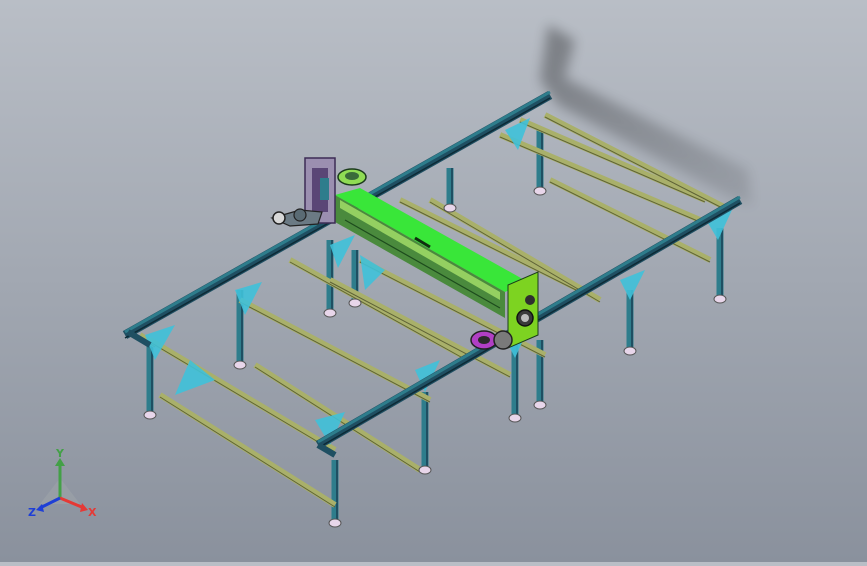 The height and width of the screenshot is (566, 867). Describe the element at coordinates (32, 512) in the screenshot. I see `z-axis-label: Z` at that location.